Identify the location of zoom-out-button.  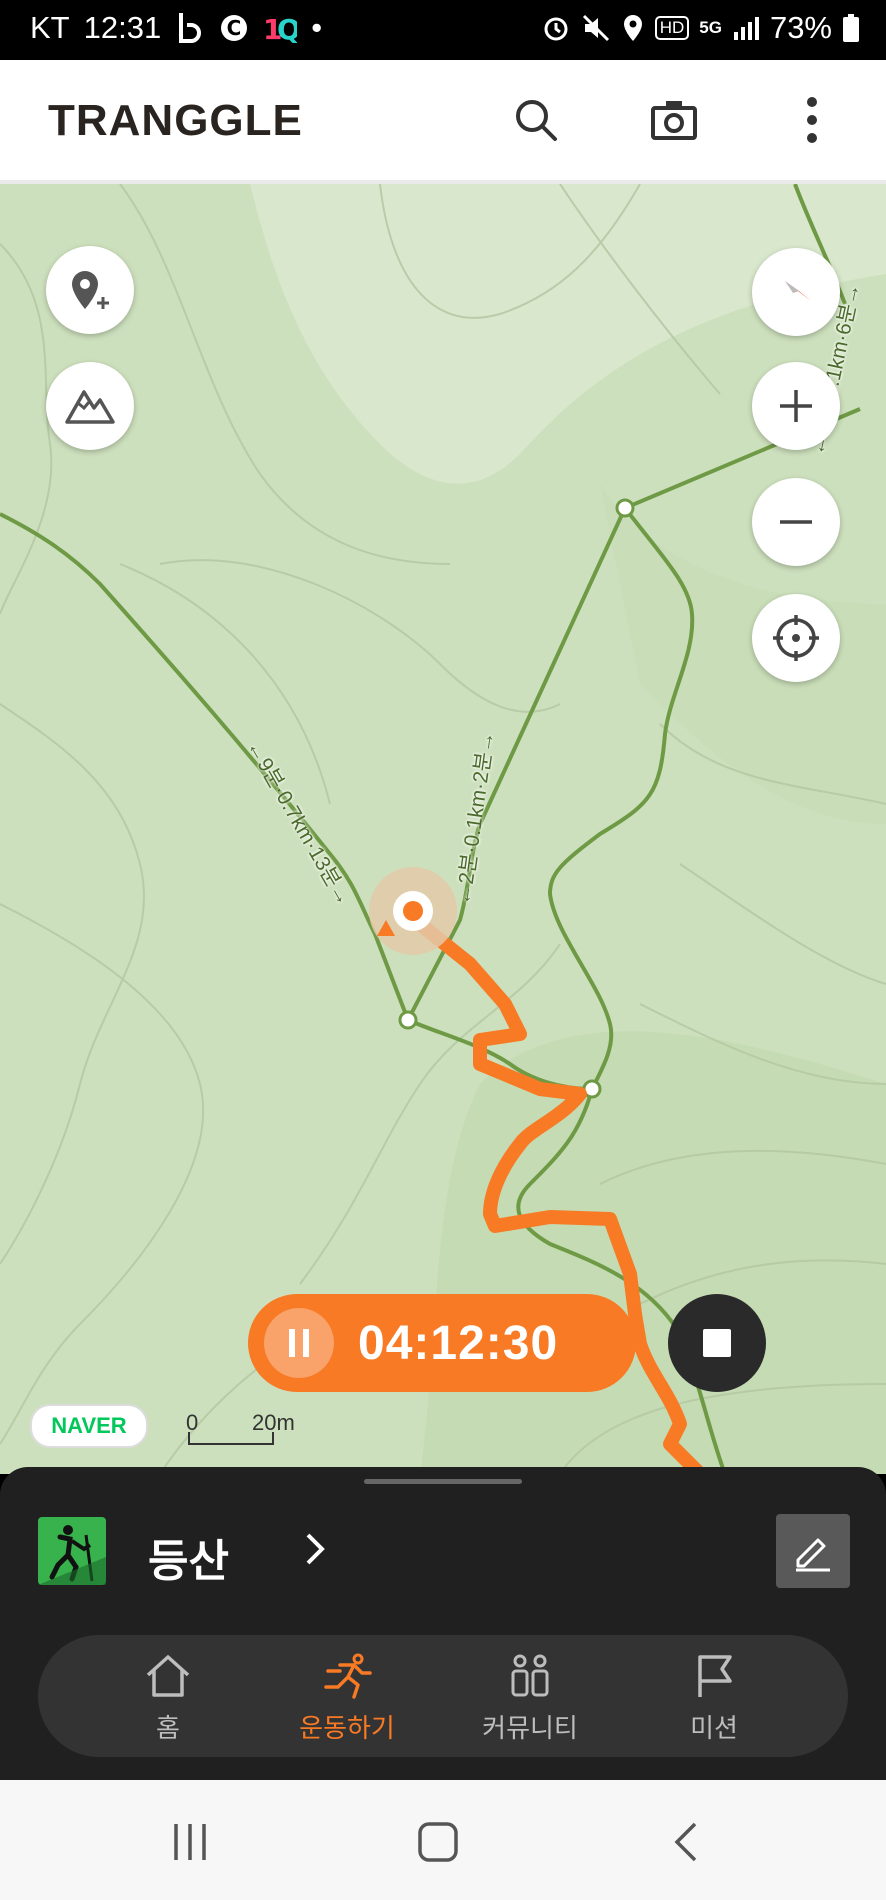
(796, 522).